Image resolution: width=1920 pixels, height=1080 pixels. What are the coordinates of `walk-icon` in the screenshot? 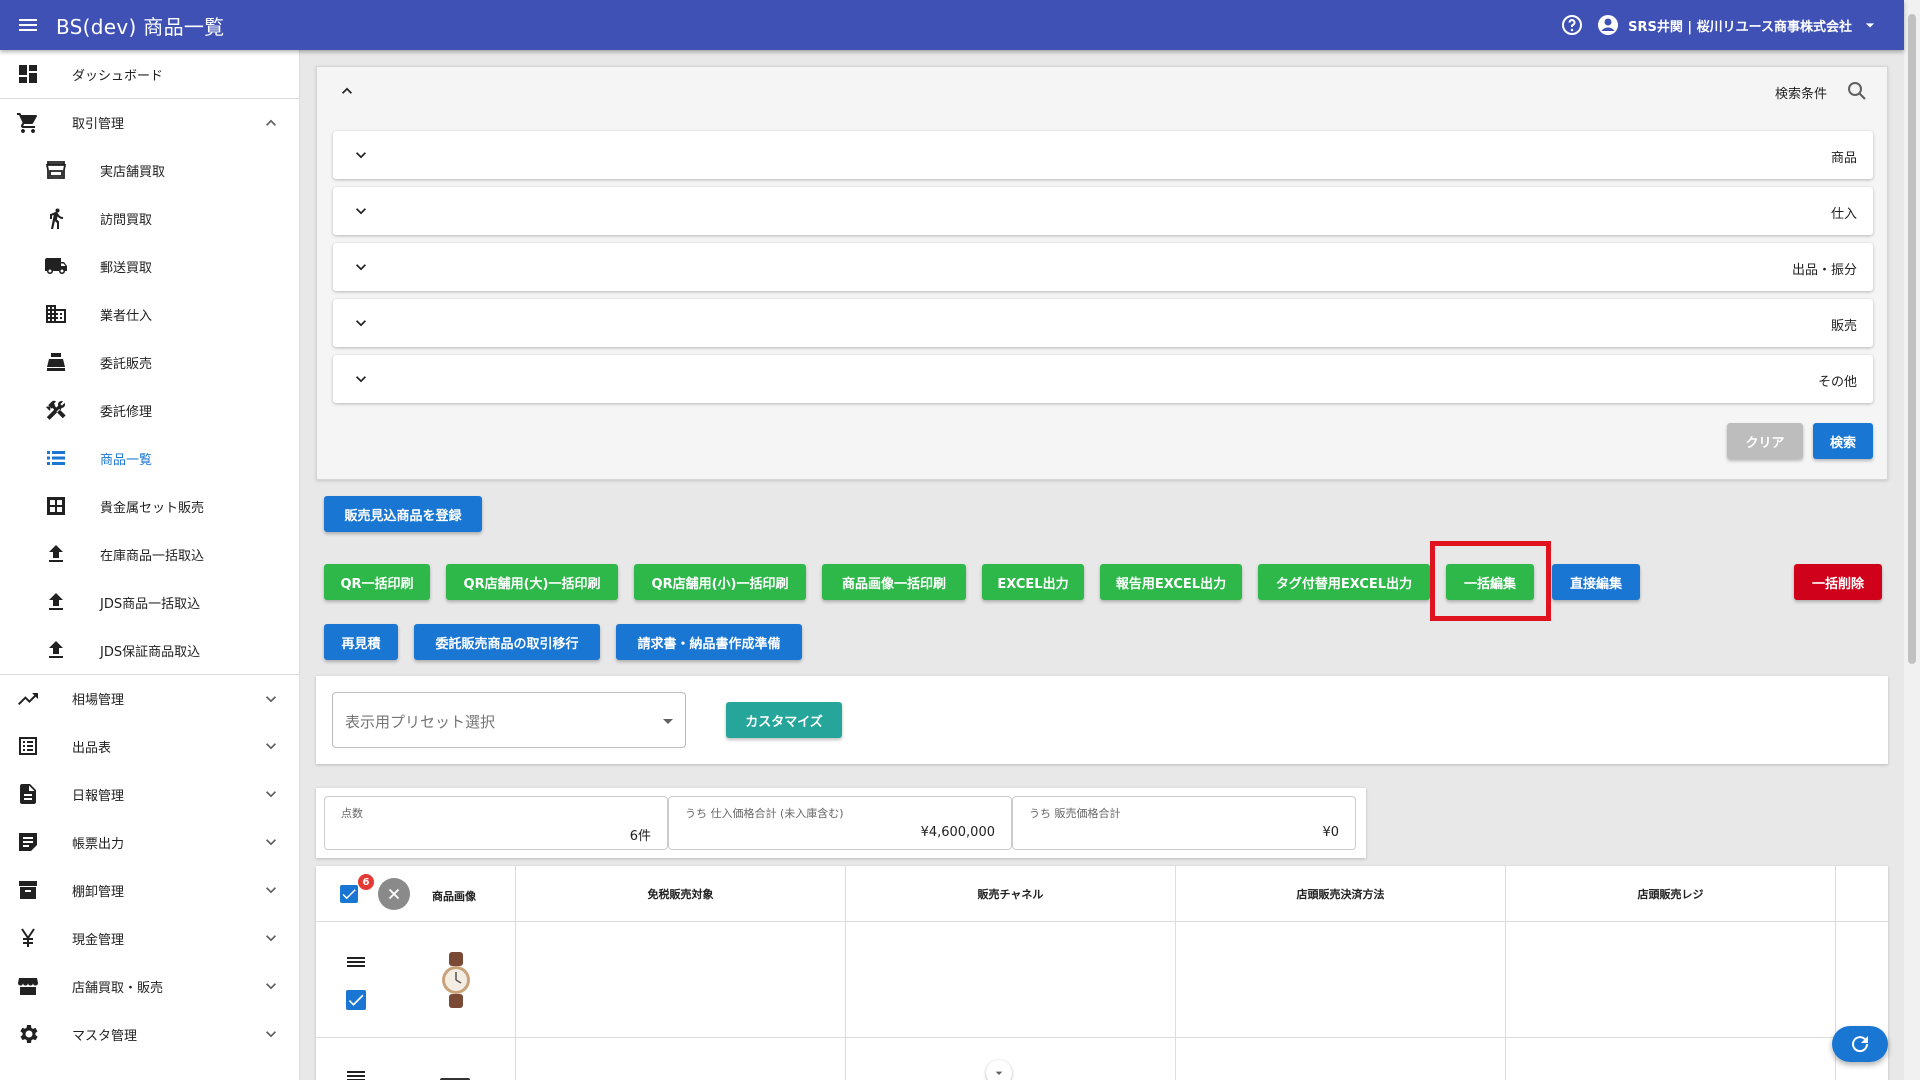 It's located at (56, 218).